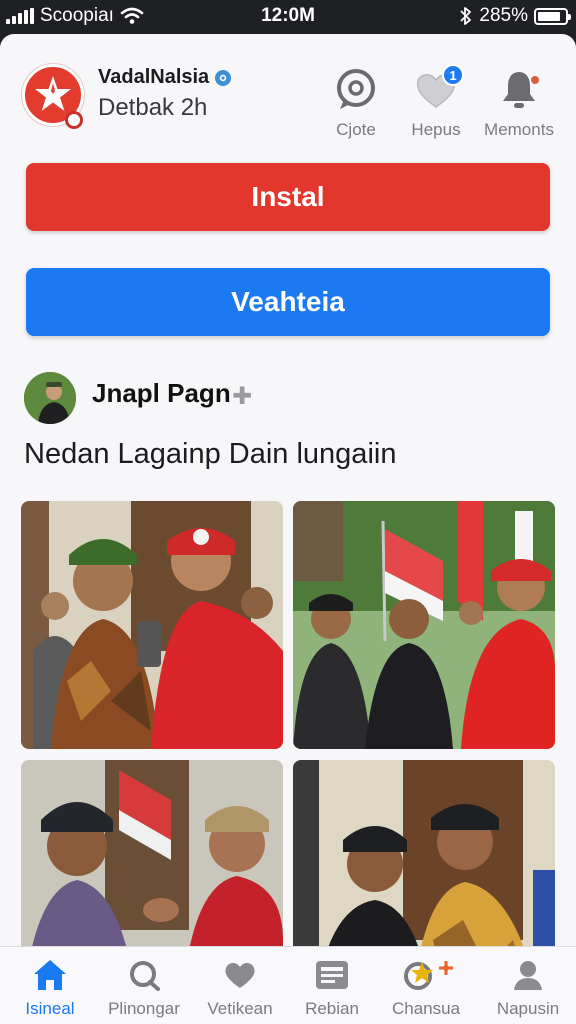 The image size is (576, 1024). I want to click on news-icon, so click(332, 975).